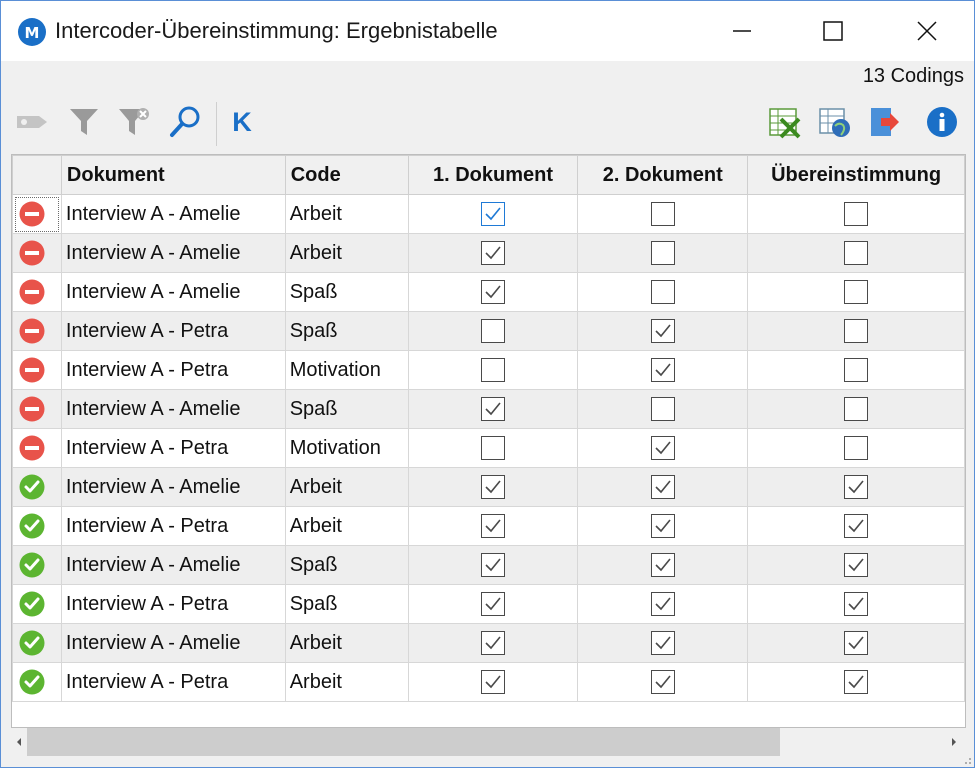 This screenshot has height=768, width=975. I want to click on export-arrow-icon, so click(884, 122).